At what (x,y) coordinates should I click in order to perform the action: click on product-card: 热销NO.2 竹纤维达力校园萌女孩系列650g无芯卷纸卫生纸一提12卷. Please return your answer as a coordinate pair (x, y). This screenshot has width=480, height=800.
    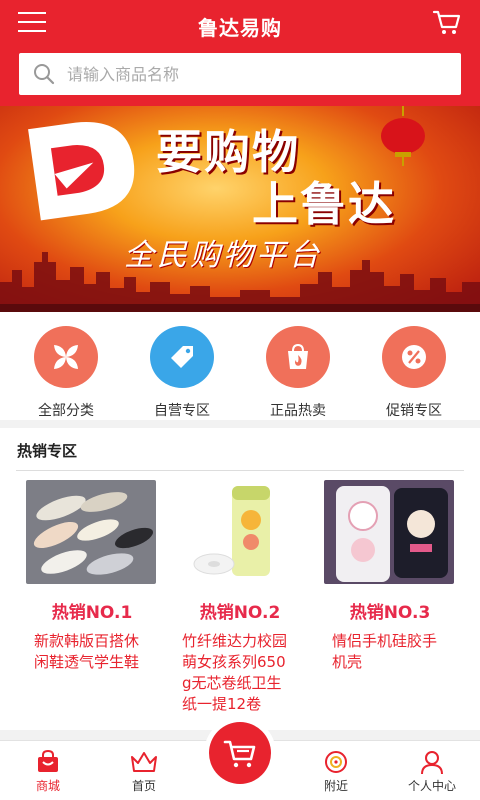
    Looking at the image, I should click on (241, 597).